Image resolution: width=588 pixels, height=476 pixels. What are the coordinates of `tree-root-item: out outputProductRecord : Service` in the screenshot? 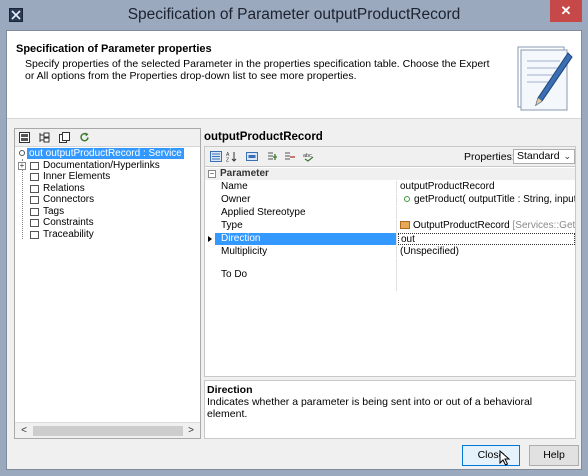 It's located at (107, 154).